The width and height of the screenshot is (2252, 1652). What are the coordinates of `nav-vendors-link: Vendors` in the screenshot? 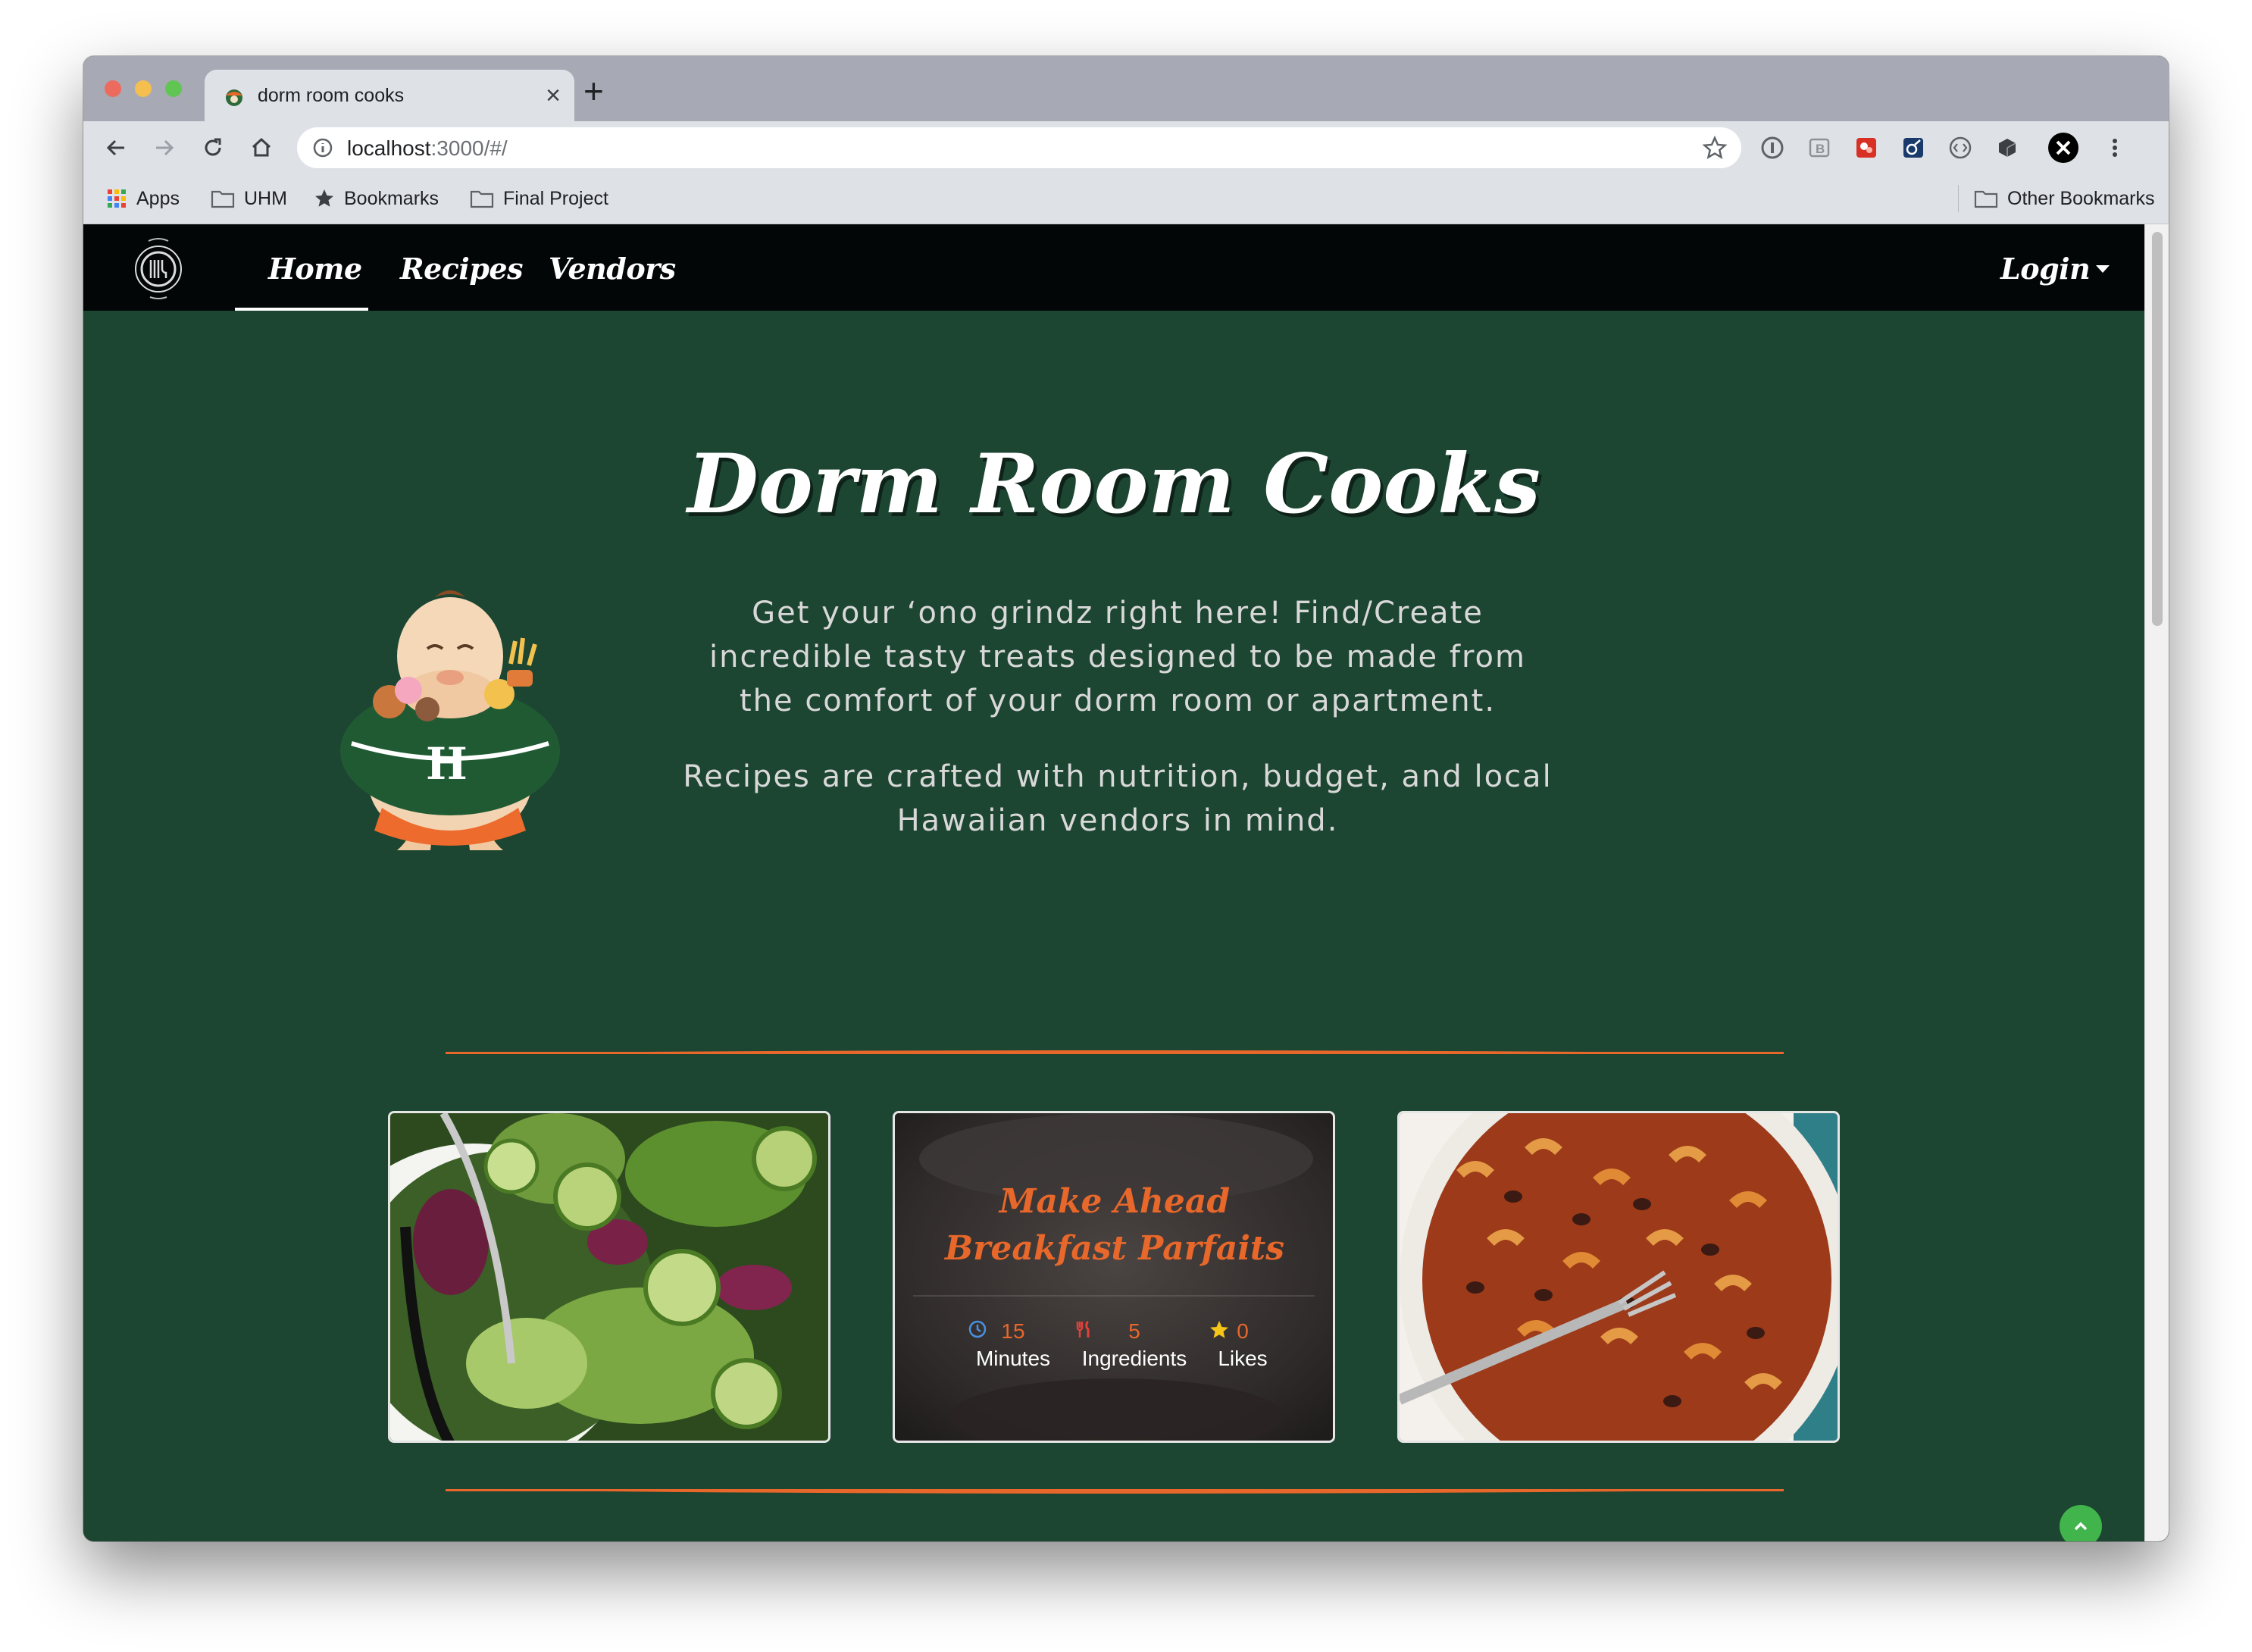 It's located at (612, 269).